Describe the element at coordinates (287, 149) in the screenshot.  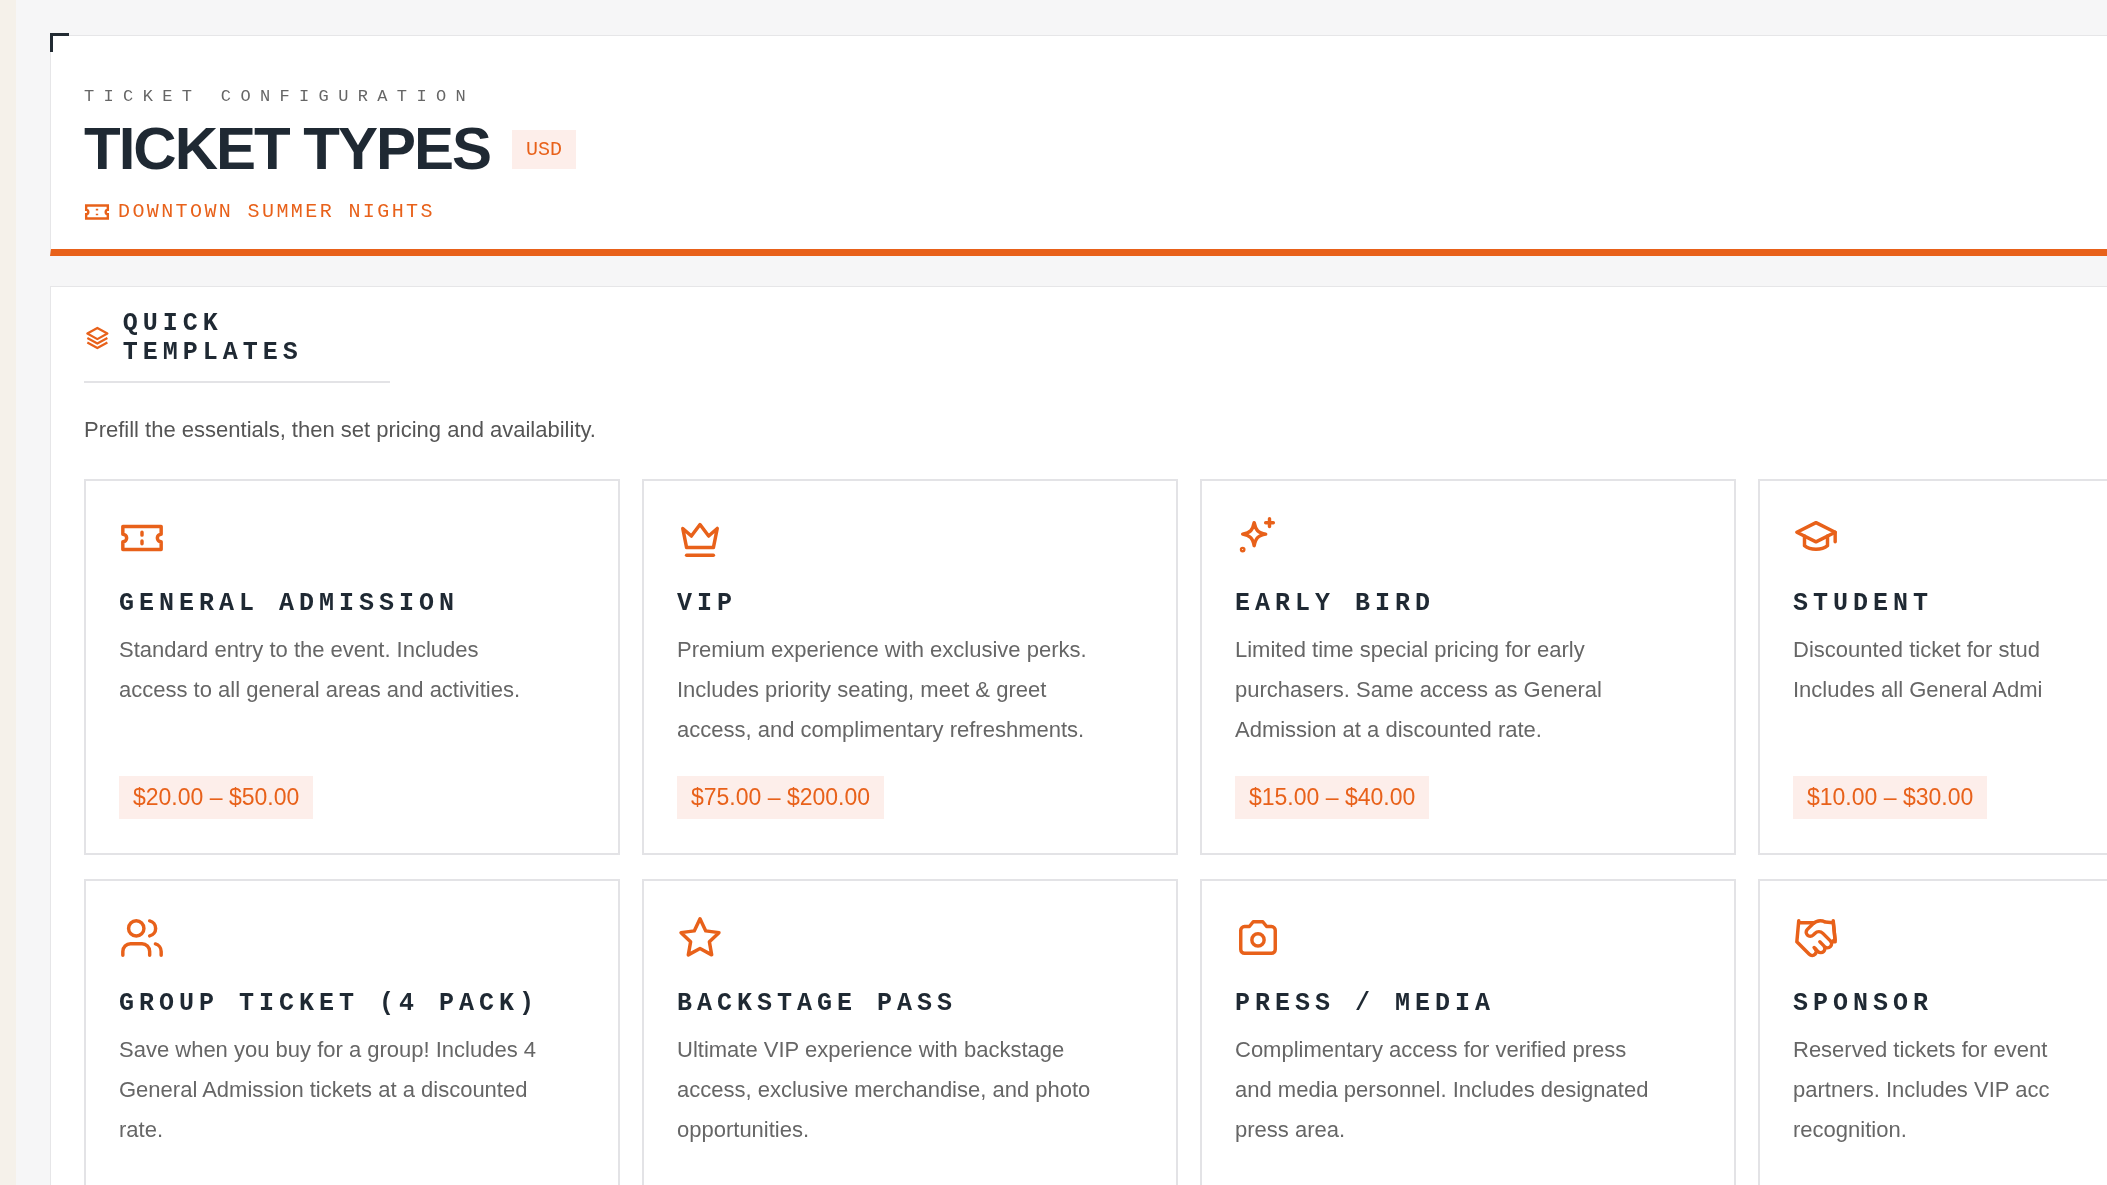
I see `page-title: TICKET TYPES` at that location.